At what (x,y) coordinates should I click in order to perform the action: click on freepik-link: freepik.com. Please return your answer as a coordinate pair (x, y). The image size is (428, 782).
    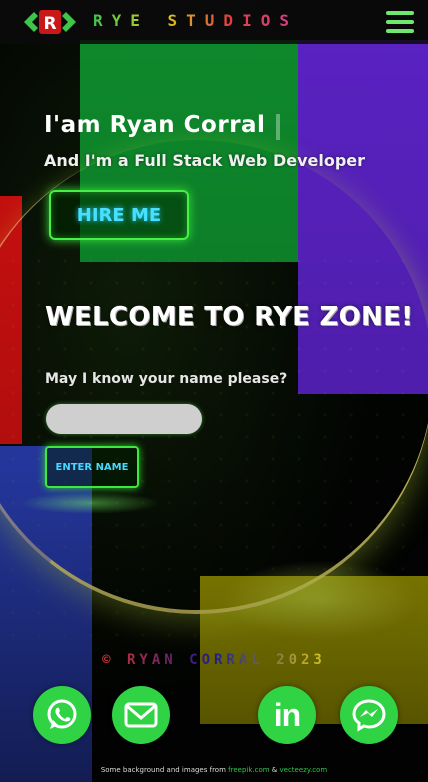
    Looking at the image, I should click on (248, 770).